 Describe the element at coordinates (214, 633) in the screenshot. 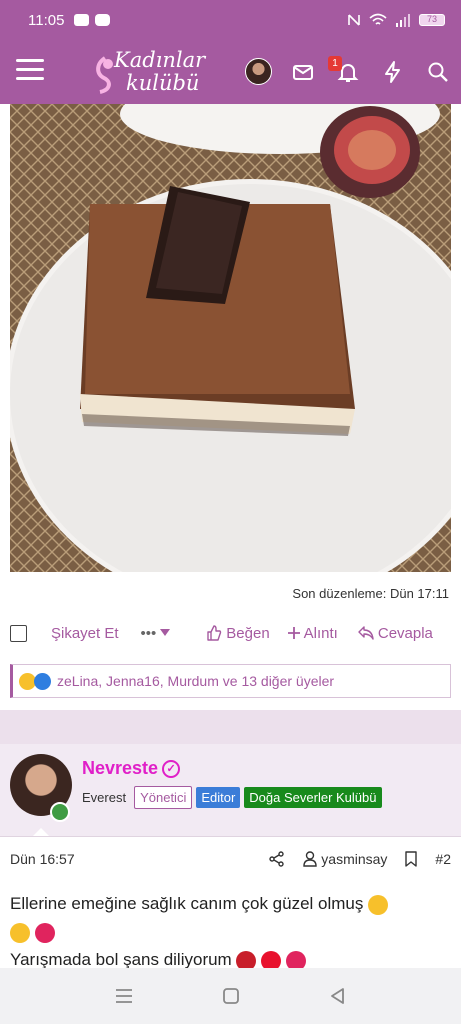

I see `like-icon` at that location.